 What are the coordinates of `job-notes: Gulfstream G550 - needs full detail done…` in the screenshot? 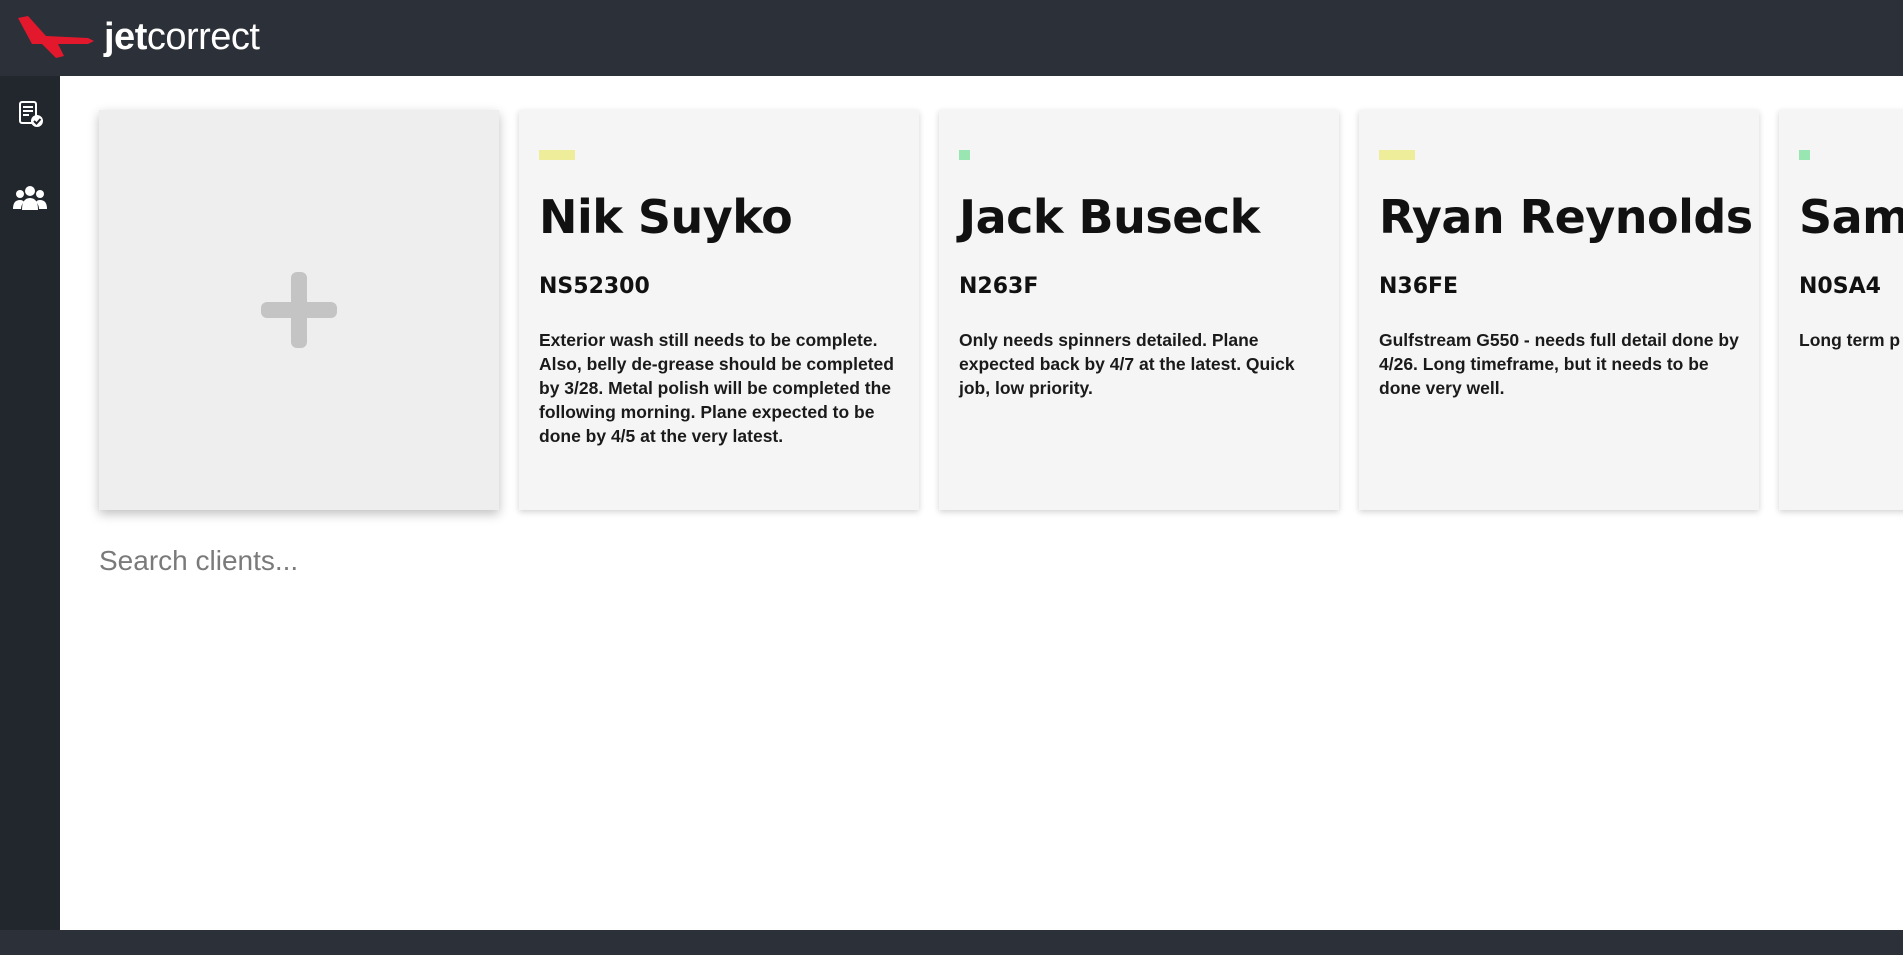 It's located at (1559, 364).